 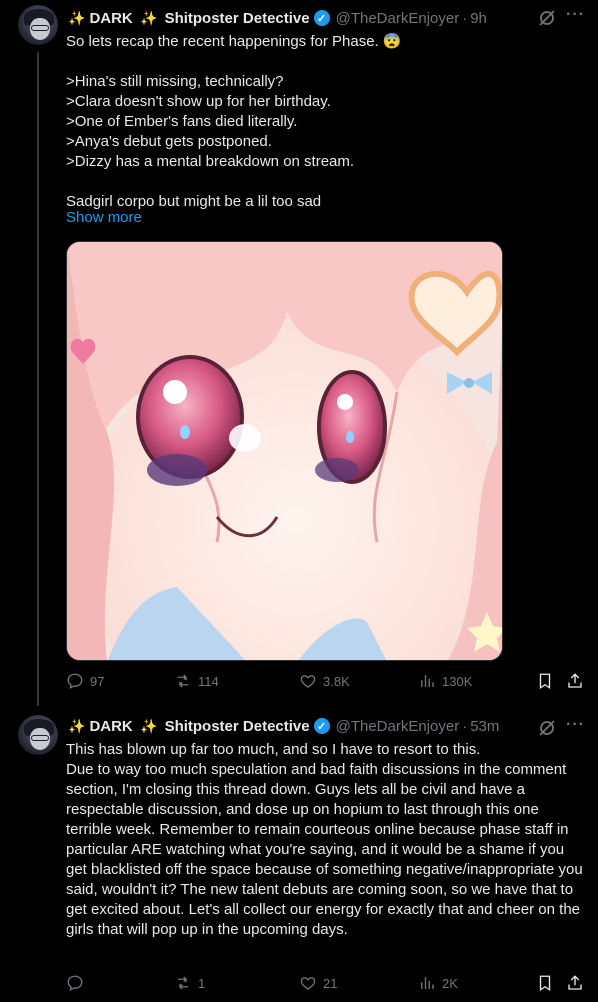 I want to click on views-button: 130K, so click(x=445, y=681).